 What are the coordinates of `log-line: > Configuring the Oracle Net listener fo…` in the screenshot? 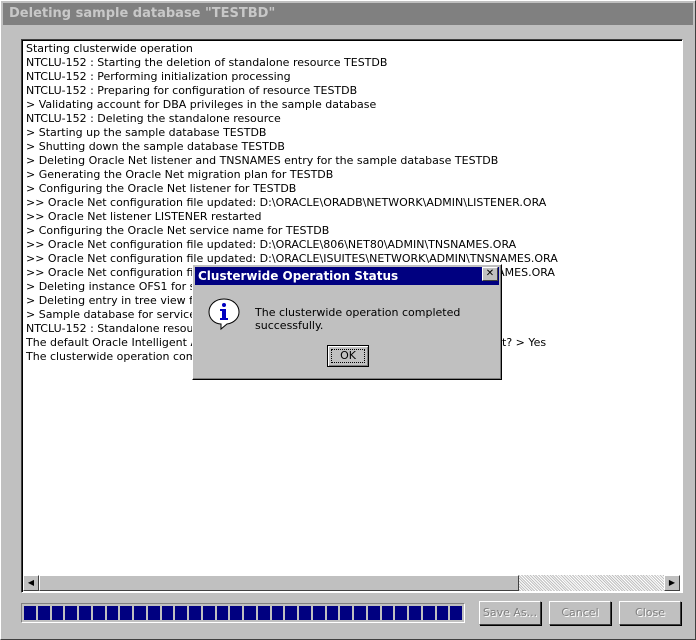 It's located at (161, 188).